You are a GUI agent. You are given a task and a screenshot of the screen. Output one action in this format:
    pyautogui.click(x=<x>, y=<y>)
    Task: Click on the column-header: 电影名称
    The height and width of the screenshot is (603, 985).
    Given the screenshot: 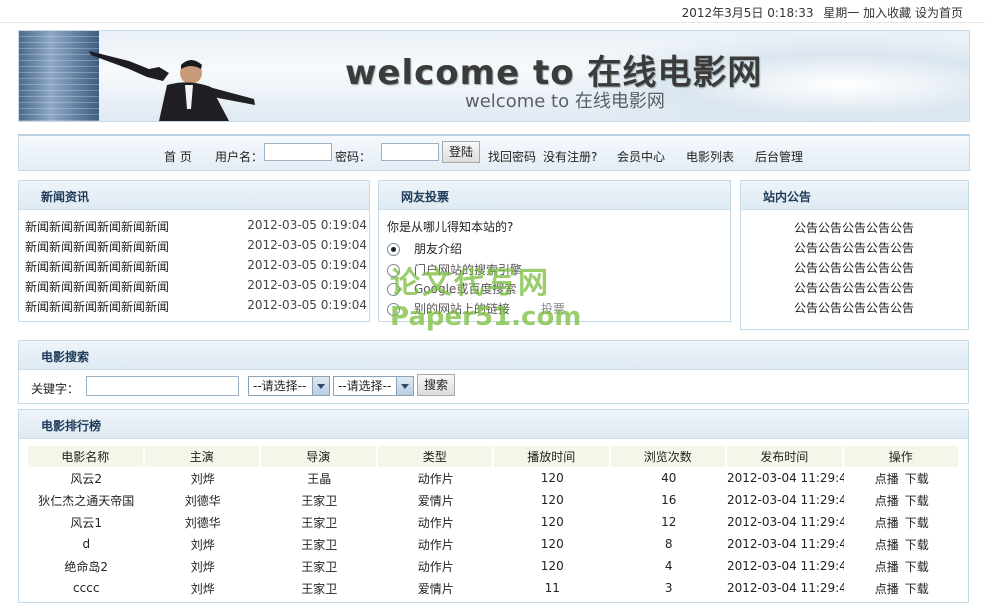 What is the action you would take?
    pyautogui.click(x=86, y=456)
    